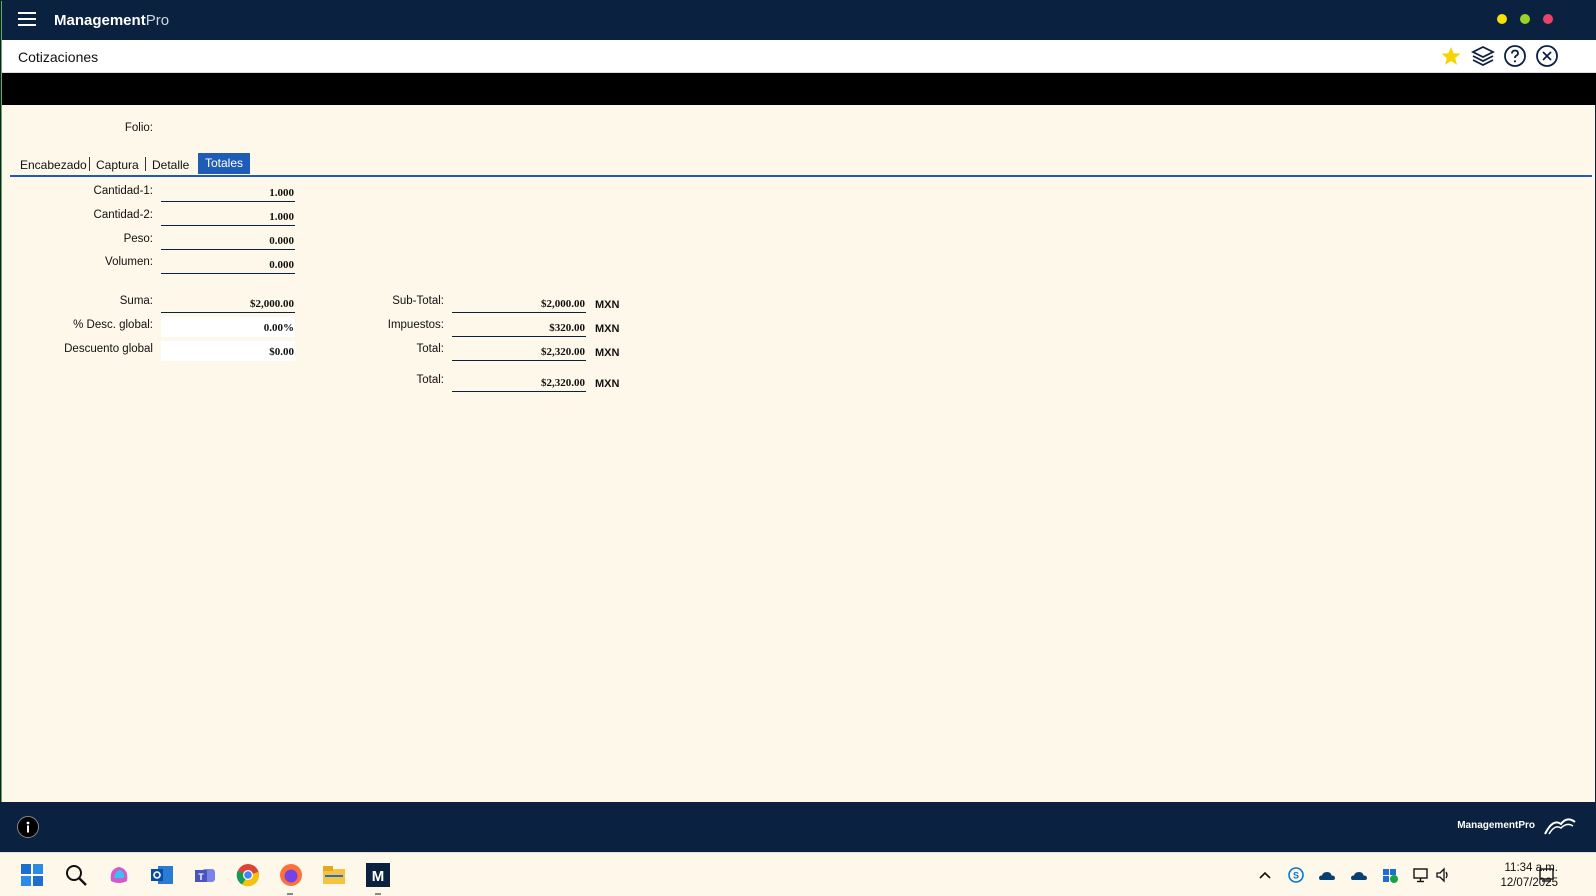  What do you see at coordinates (228, 264) in the screenshot?
I see `volumen-field: 0.000` at bounding box center [228, 264].